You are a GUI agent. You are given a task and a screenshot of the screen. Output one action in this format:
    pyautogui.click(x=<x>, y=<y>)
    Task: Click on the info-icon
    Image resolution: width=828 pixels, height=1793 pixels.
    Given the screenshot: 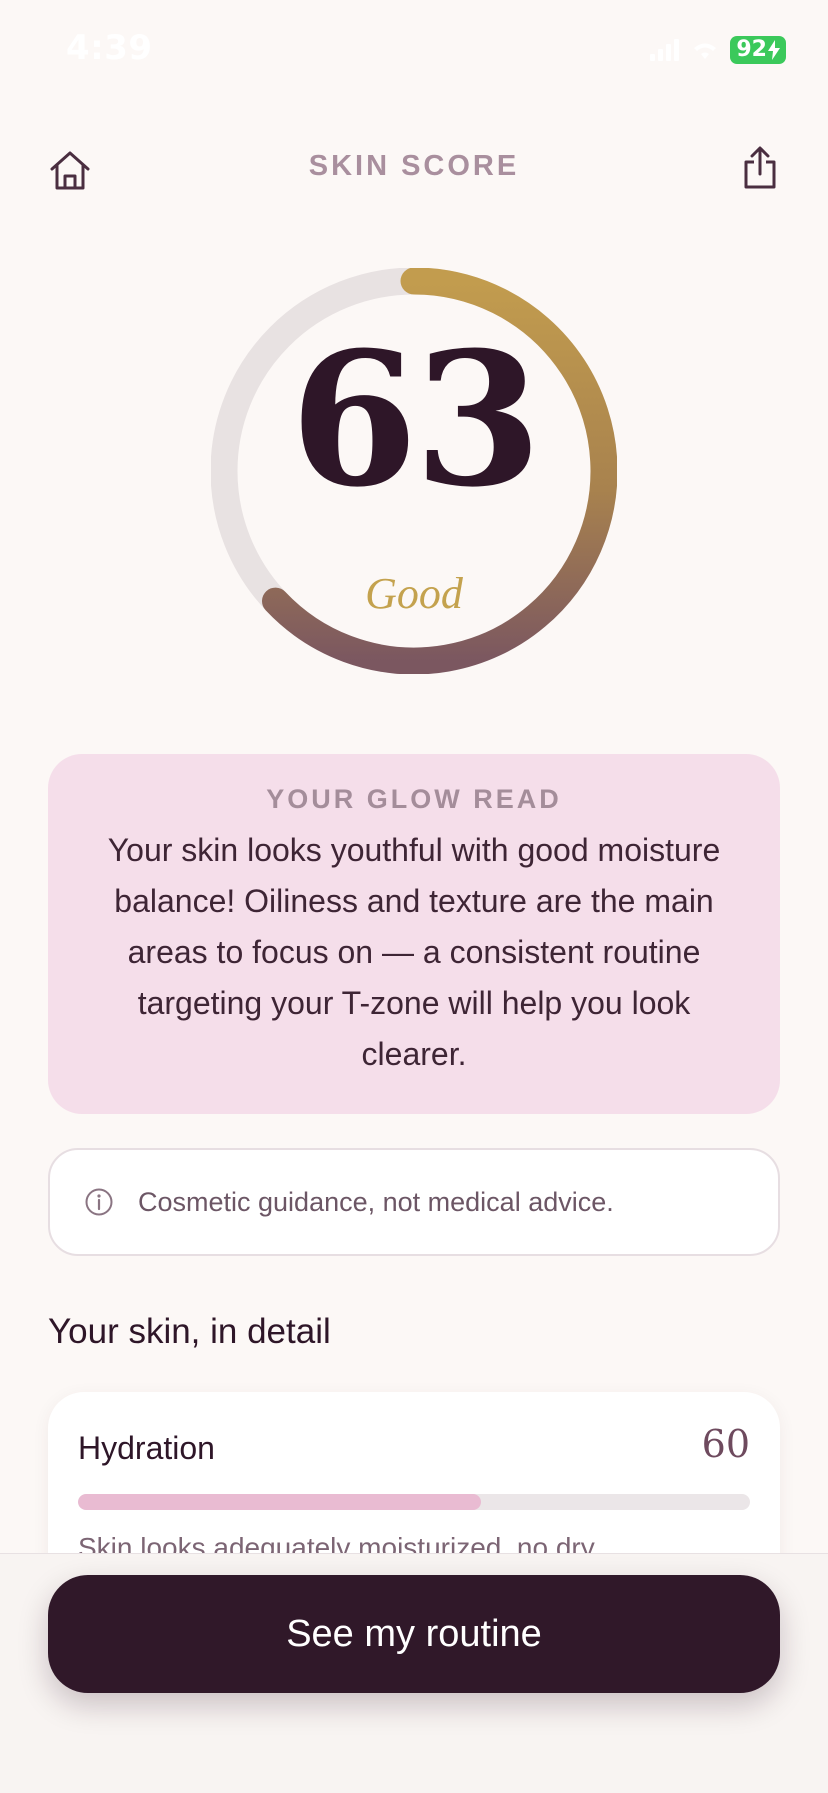 What is the action you would take?
    pyautogui.click(x=99, y=1202)
    